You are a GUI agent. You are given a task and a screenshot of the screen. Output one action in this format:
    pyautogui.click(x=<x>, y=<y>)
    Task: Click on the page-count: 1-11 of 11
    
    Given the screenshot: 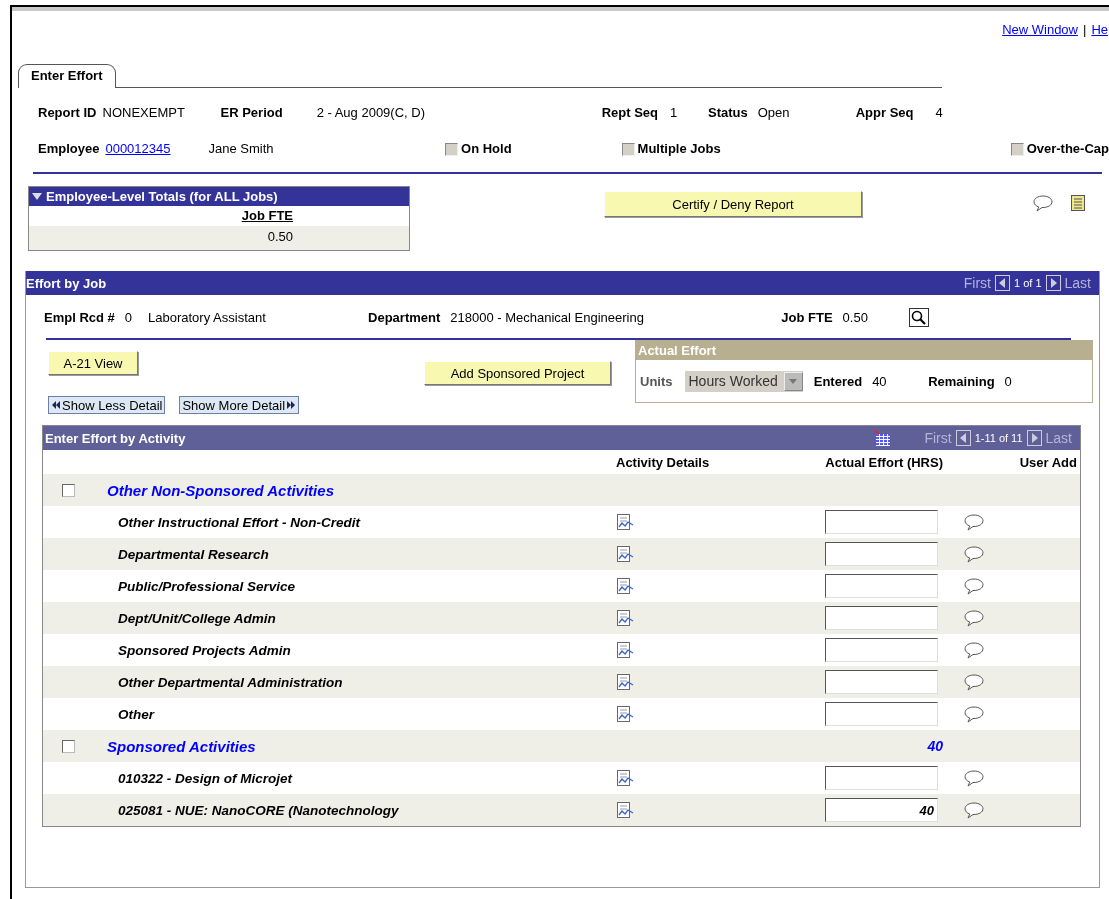 What is the action you would take?
    pyautogui.click(x=998, y=438)
    